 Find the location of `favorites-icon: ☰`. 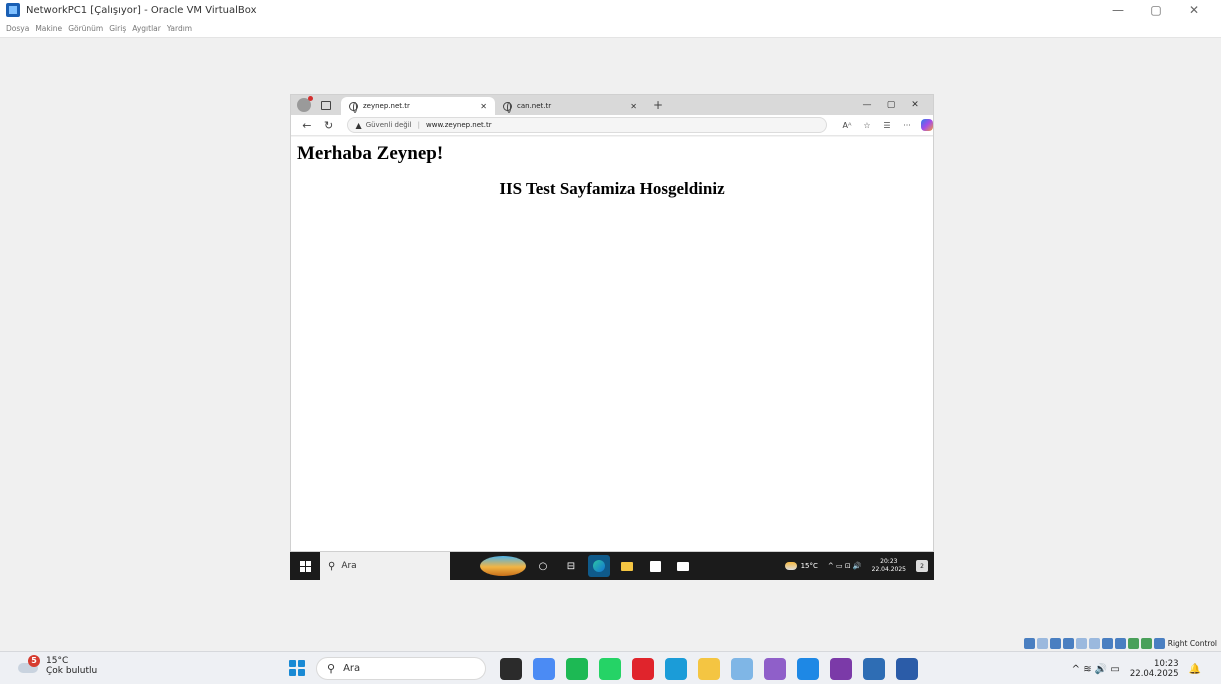

favorites-icon: ☰ is located at coordinates (887, 125).